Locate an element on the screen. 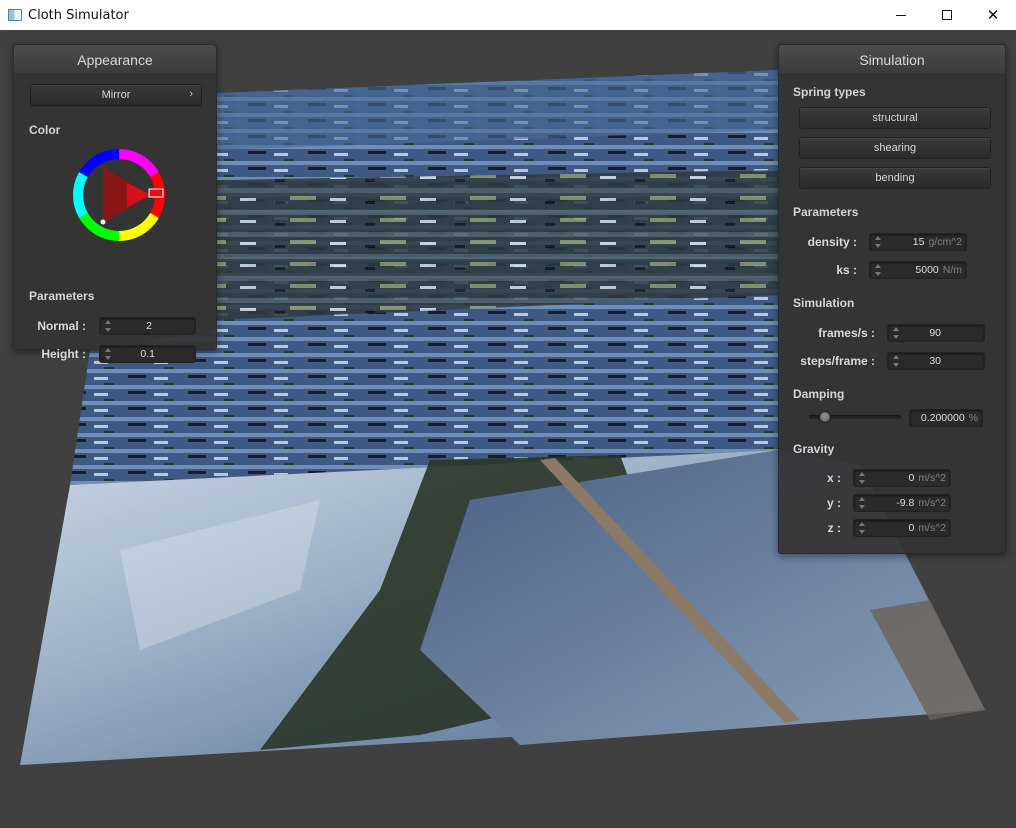 This screenshot has width=1016, height=828. gravity-z-value: 0 is located at coordinates (911, 528).